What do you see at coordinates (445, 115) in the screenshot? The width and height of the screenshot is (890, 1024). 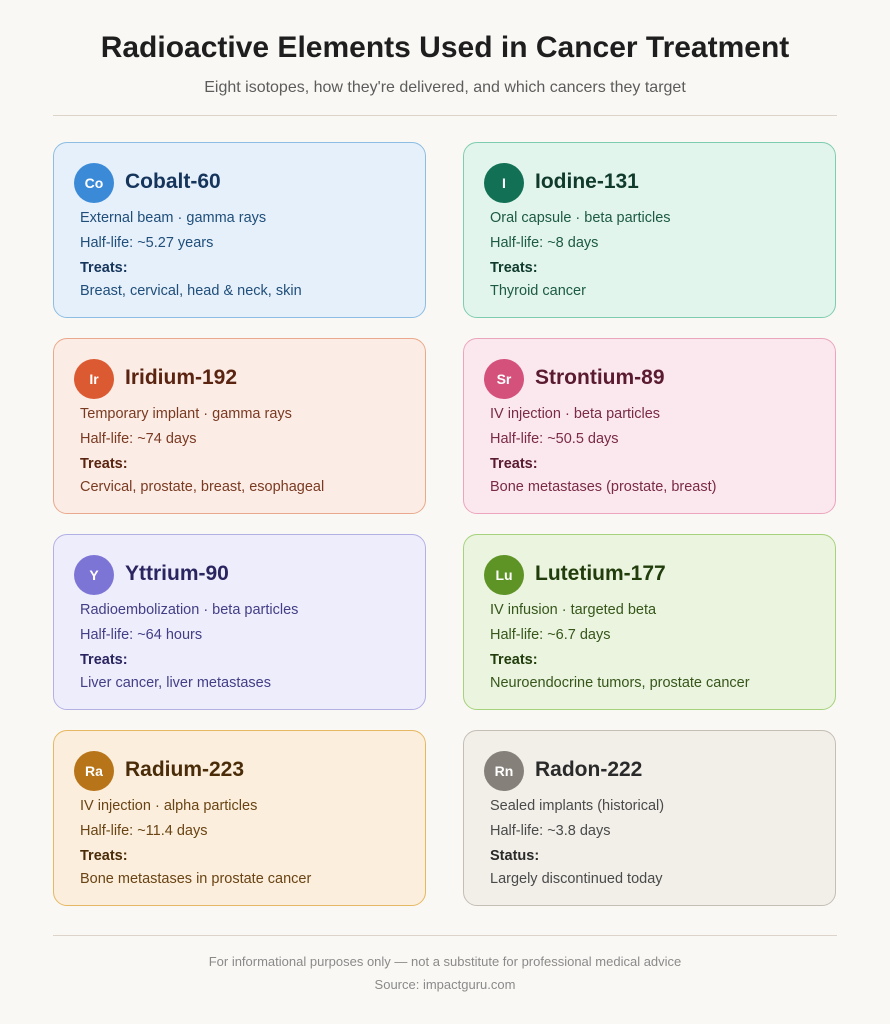 I see `top-divider` at bounding box center [445, 115].